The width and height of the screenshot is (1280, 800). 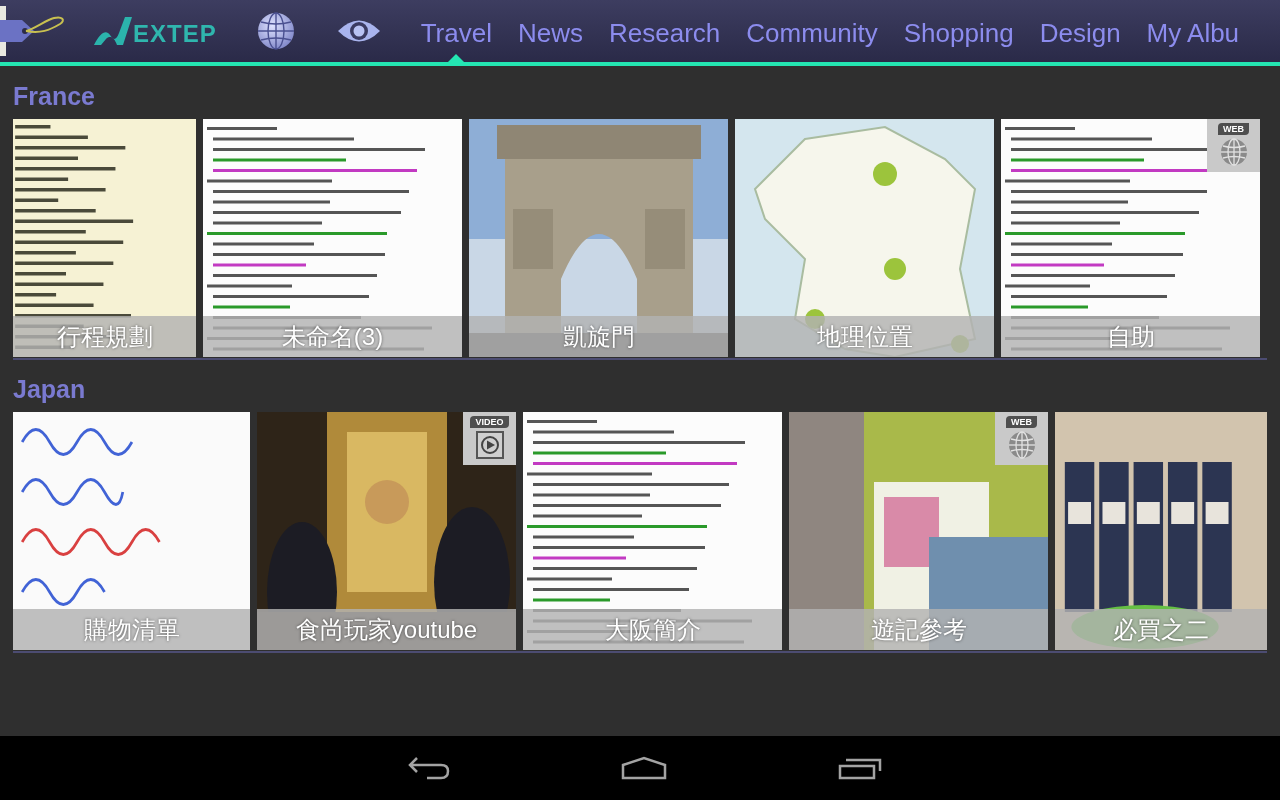 I want to click on section-title: Japan, so click(x=49, y=389).